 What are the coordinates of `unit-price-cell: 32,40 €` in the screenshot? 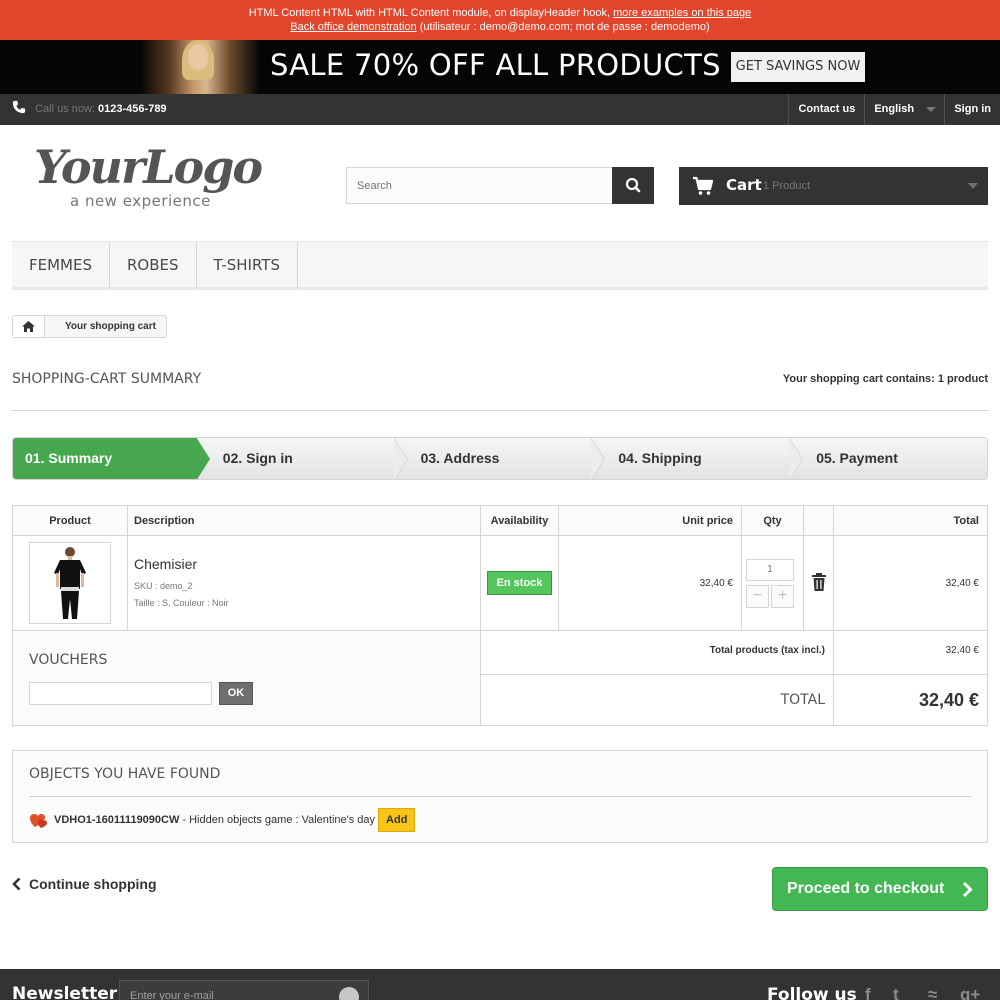 It's located at (650, 583).